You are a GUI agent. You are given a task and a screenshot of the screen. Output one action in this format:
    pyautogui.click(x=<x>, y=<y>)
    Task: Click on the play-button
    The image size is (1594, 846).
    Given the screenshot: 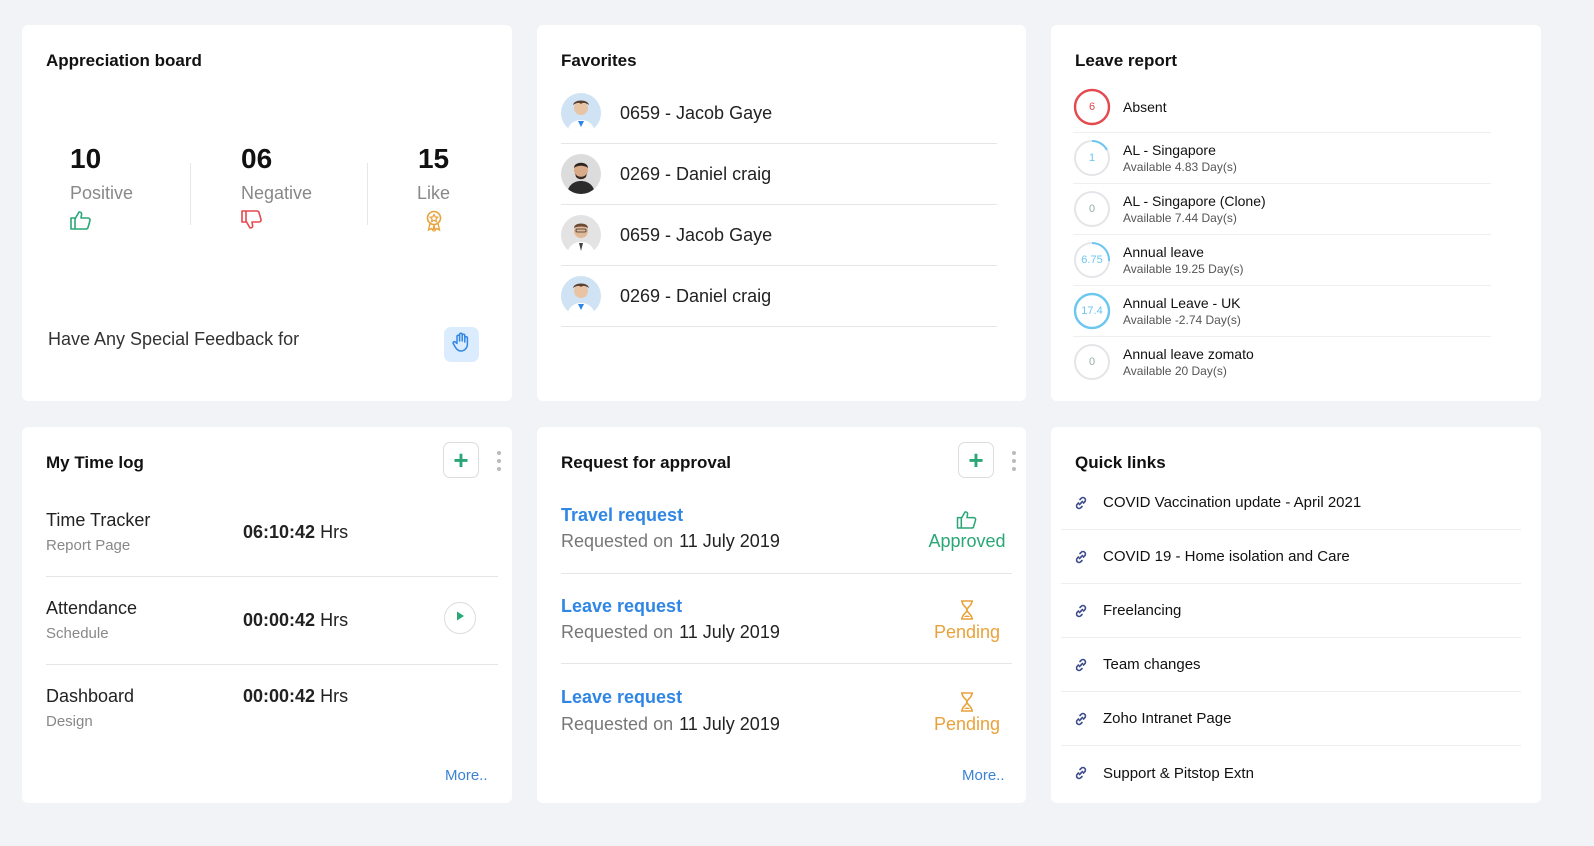 What is the action you would take?
    pyautogui.click(x=460, y=618)
    